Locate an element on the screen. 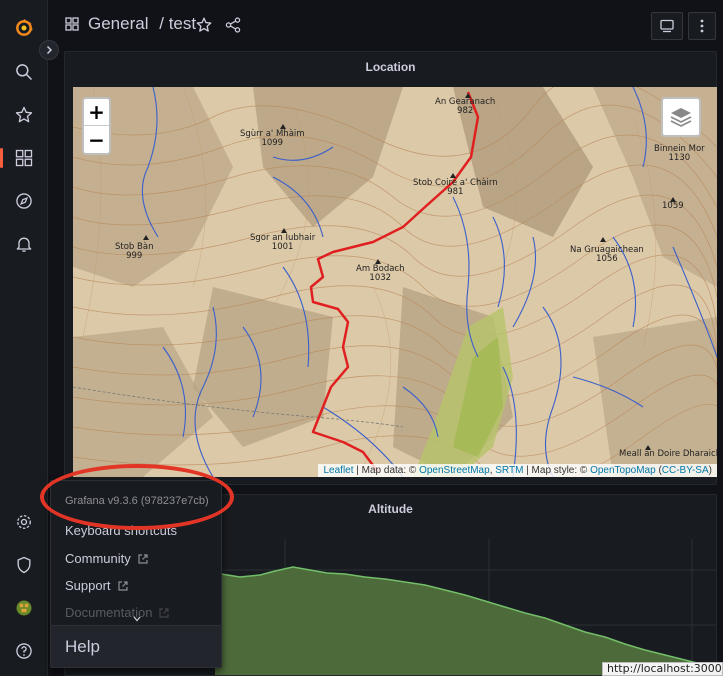  peak-label: An Gearanach 982 is located at coordinates (465, 106).